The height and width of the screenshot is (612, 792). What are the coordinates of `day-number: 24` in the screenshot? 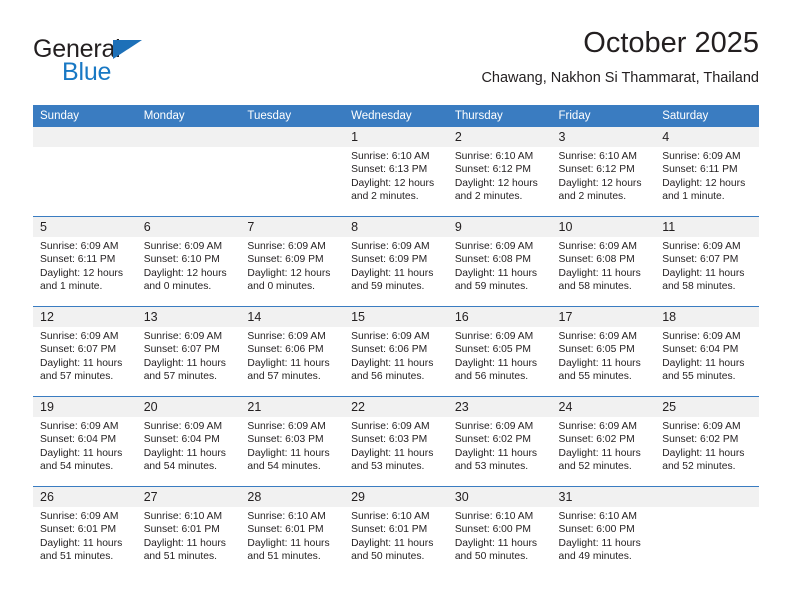 It's located at (603, 407).